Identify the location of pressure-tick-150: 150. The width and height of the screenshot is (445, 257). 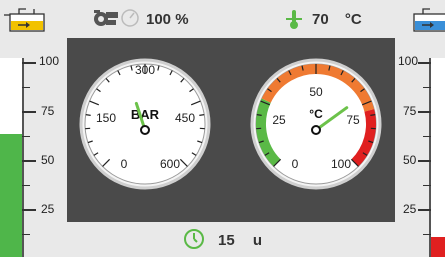
(106, 118).